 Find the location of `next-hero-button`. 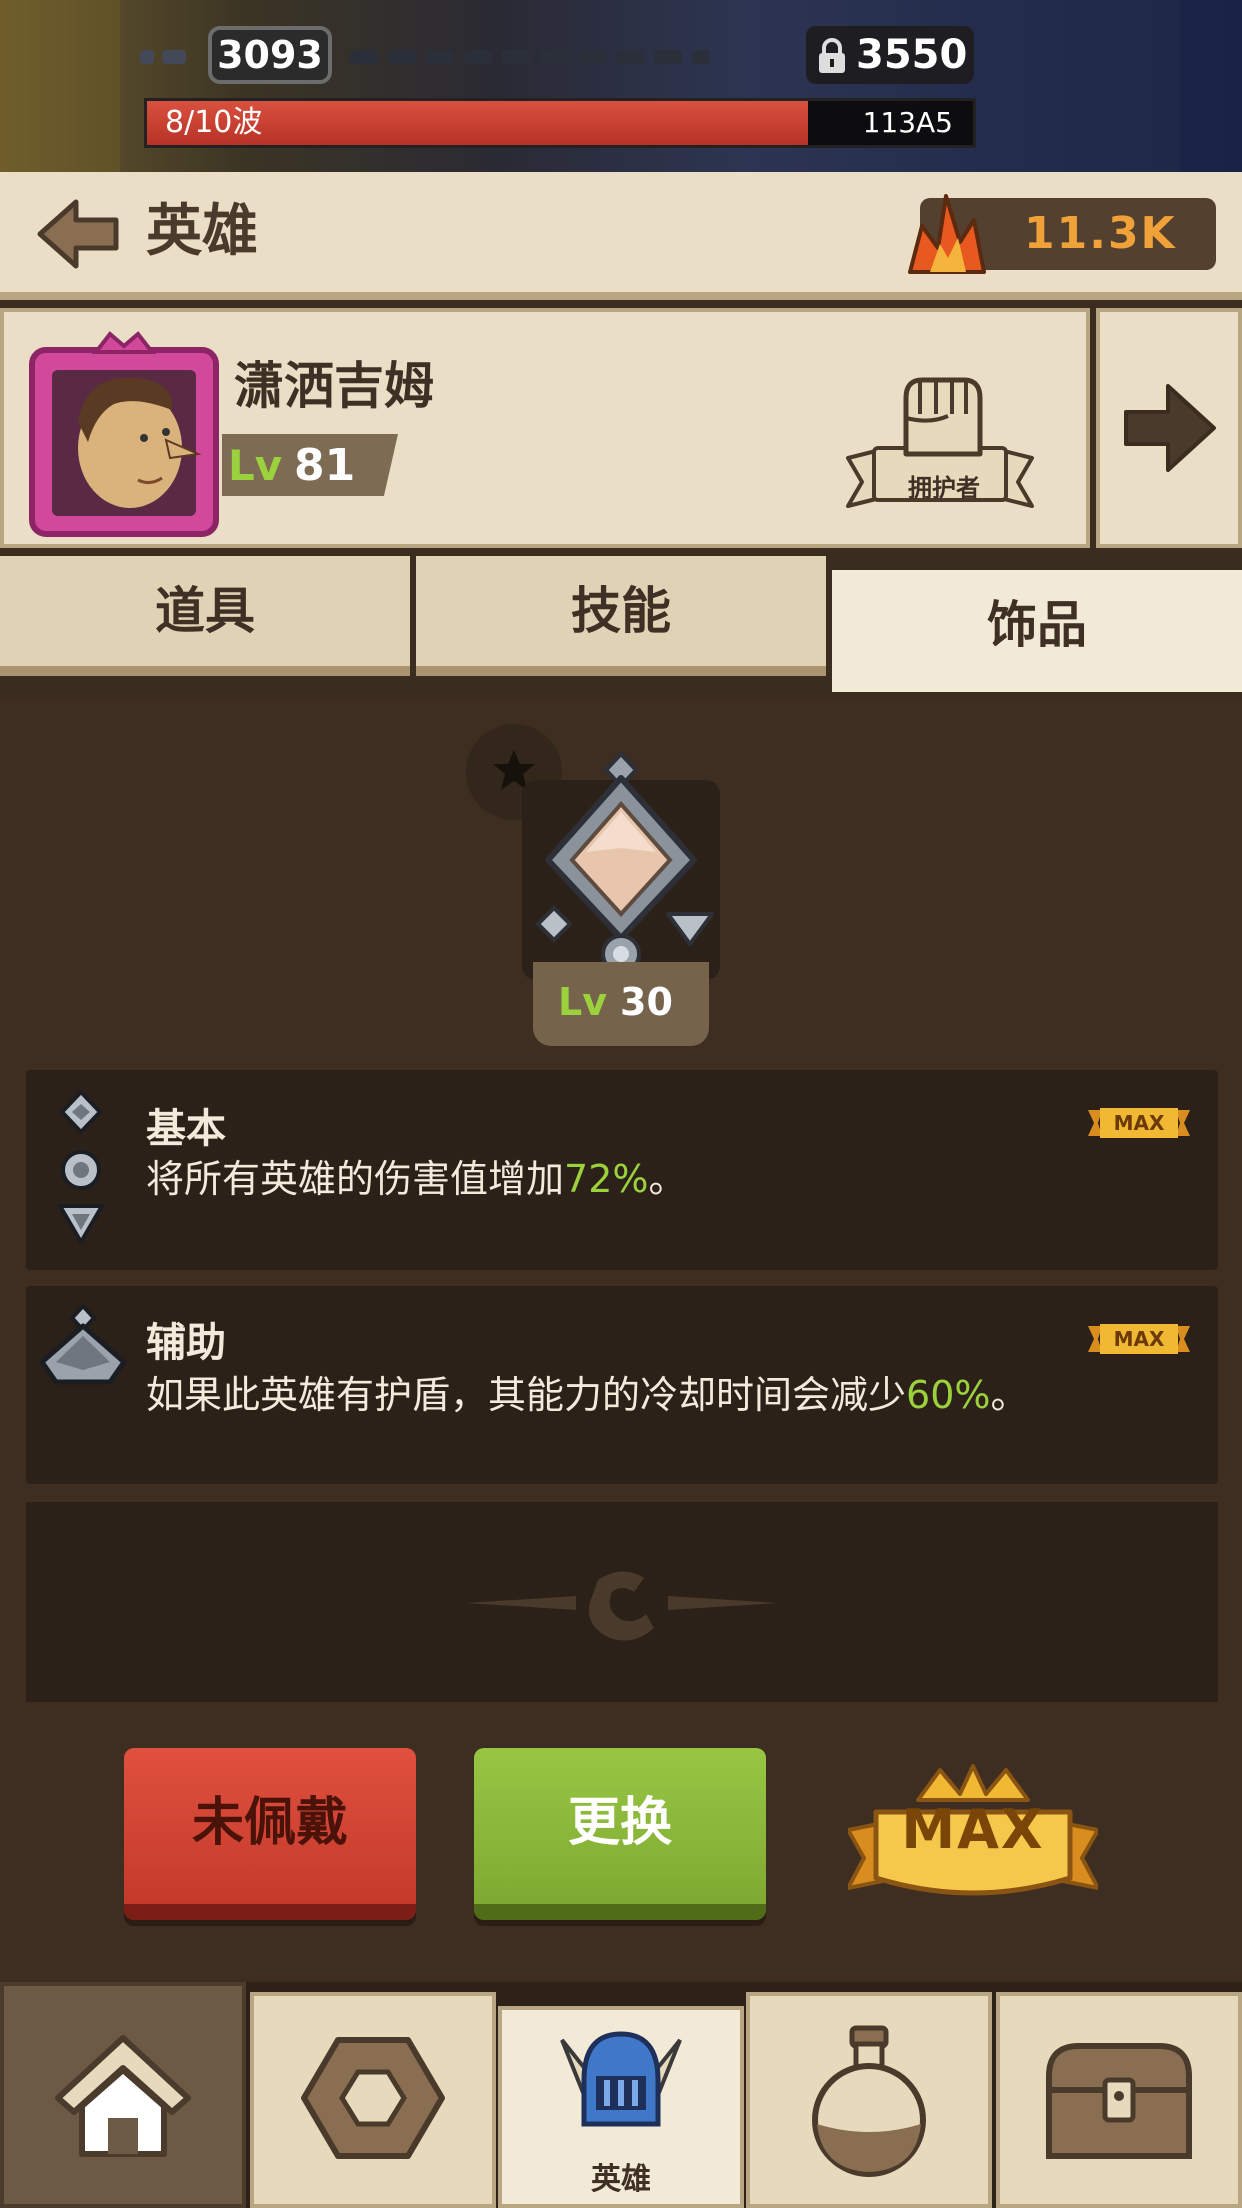

next-hero-button is located at coordinates (1169, 428).